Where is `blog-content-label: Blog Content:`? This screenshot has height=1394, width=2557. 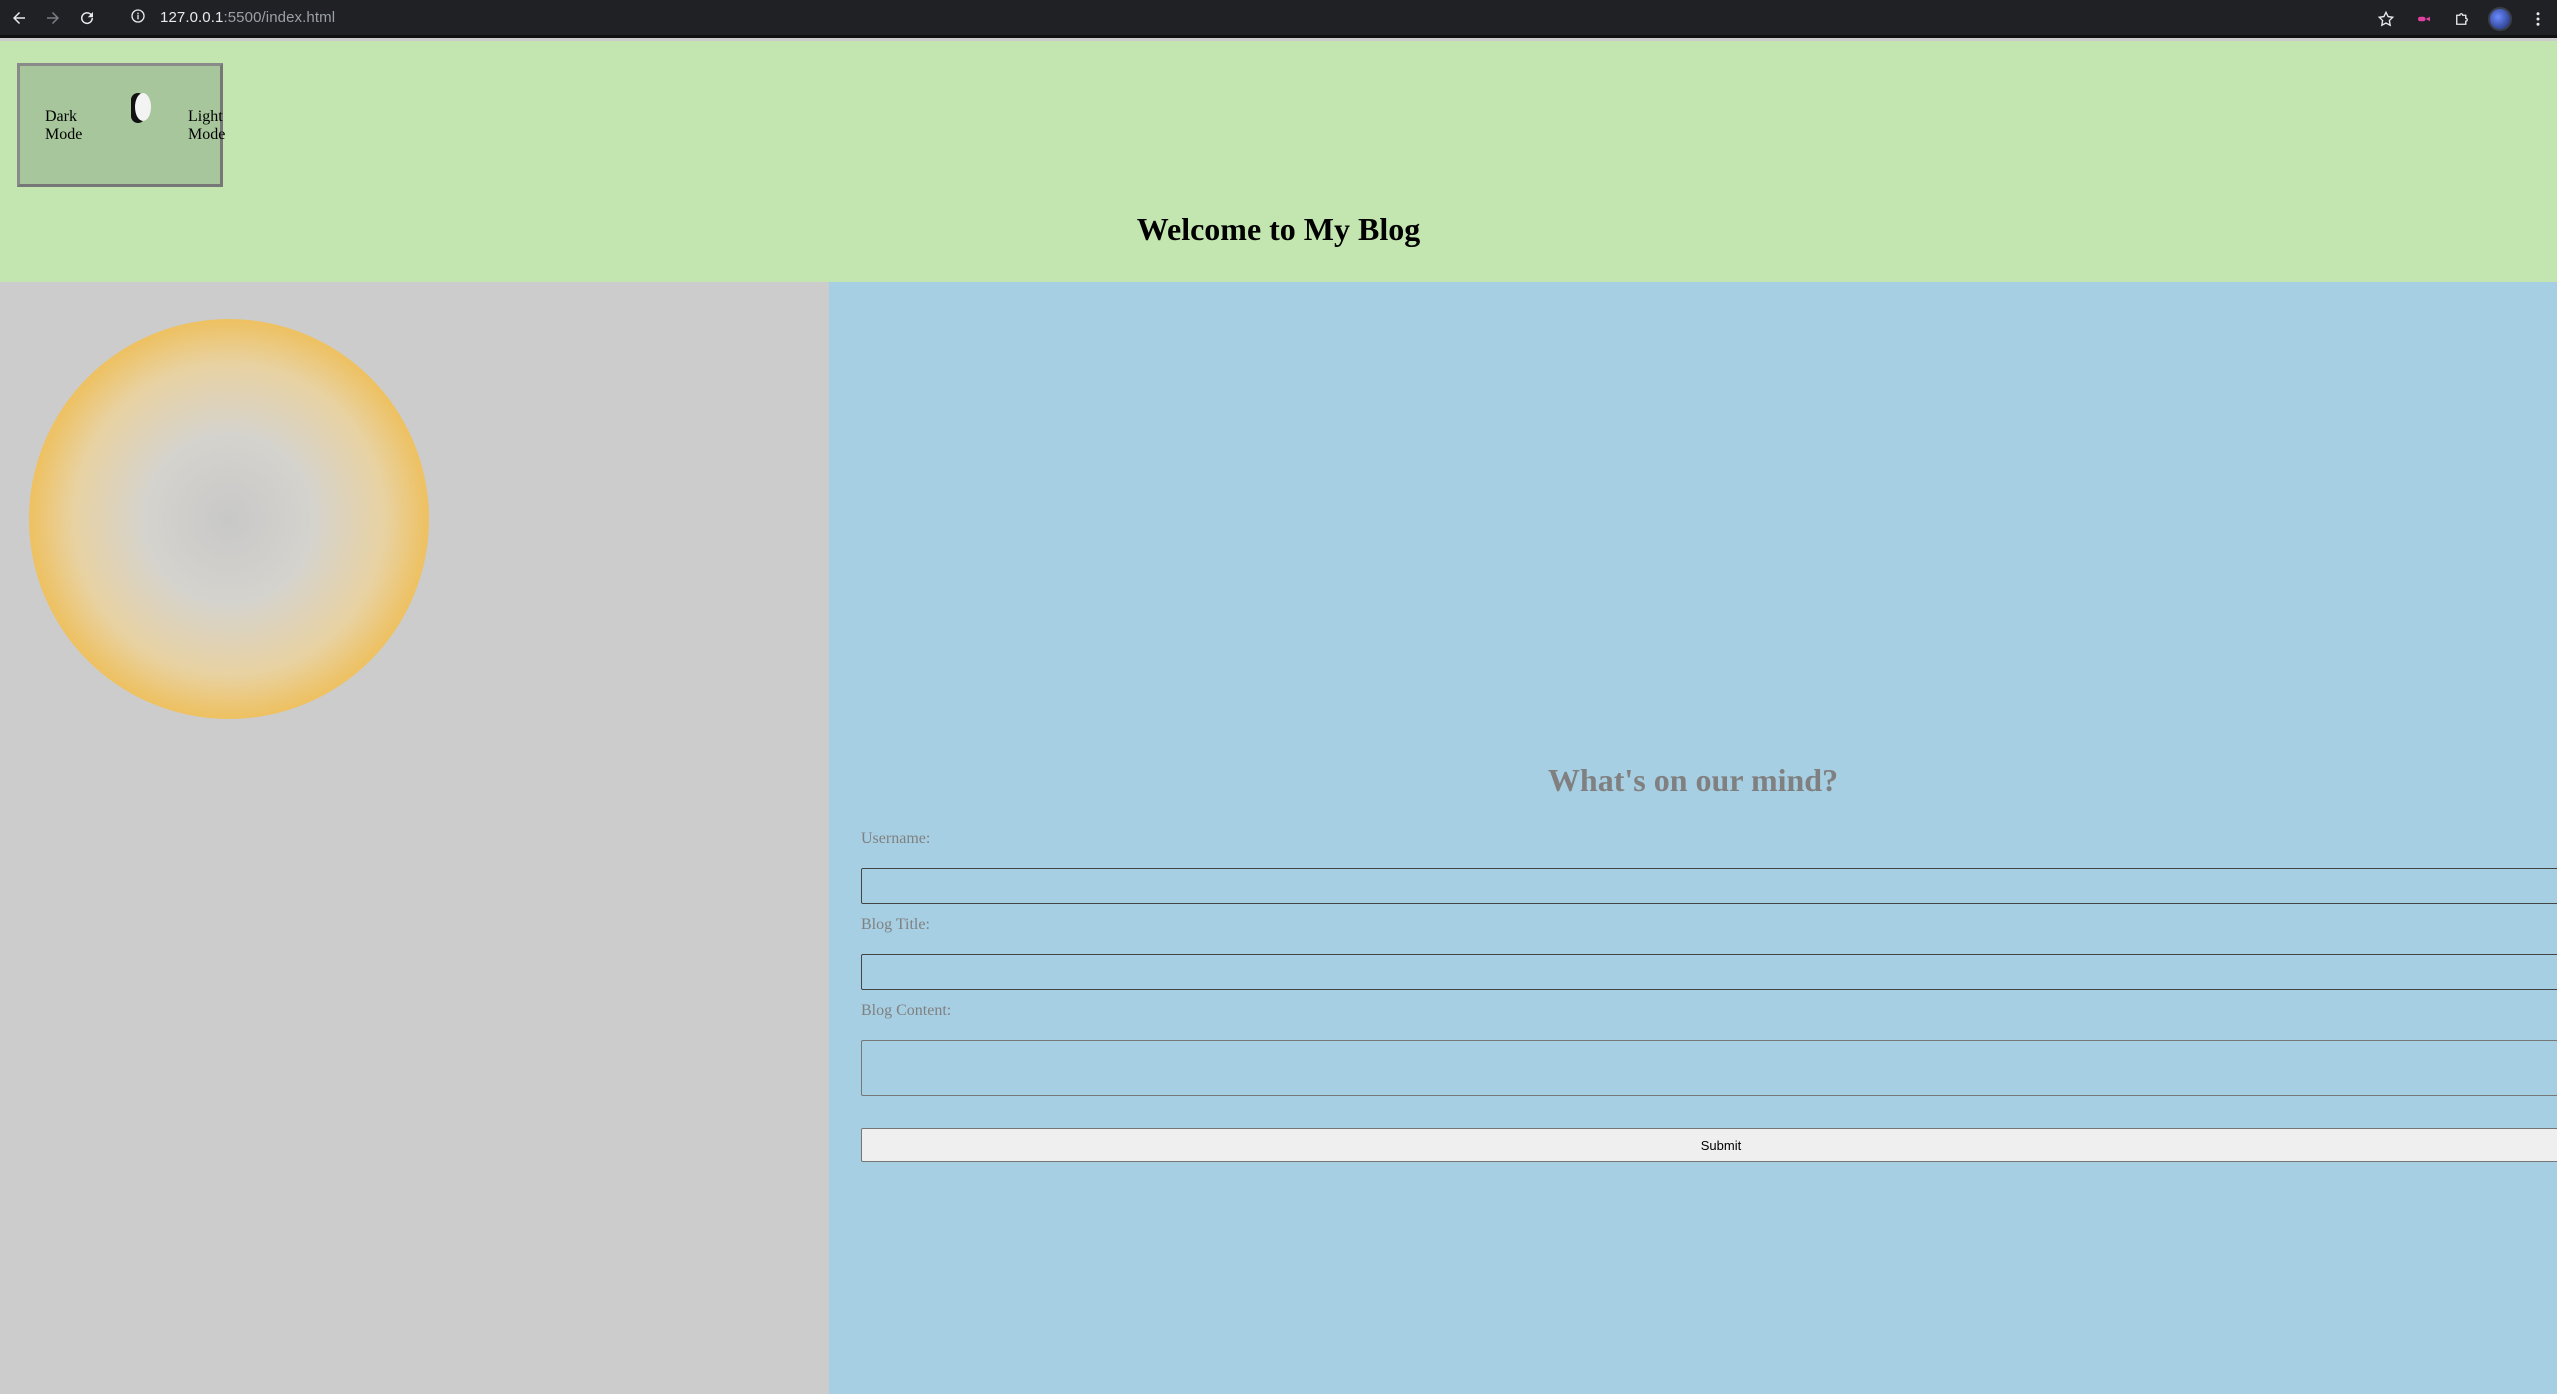
blog-content-label: Blog Content: is located at coordinates (906, 1010).